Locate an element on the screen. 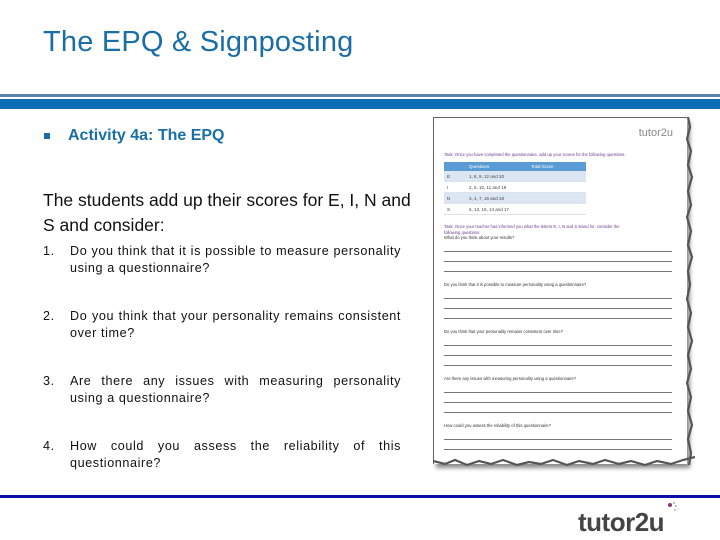 The width and height of the screenshot is (720, 540). table-row: S 6, 13, 15, 14 and 17 is located at coordinates (515, 209).